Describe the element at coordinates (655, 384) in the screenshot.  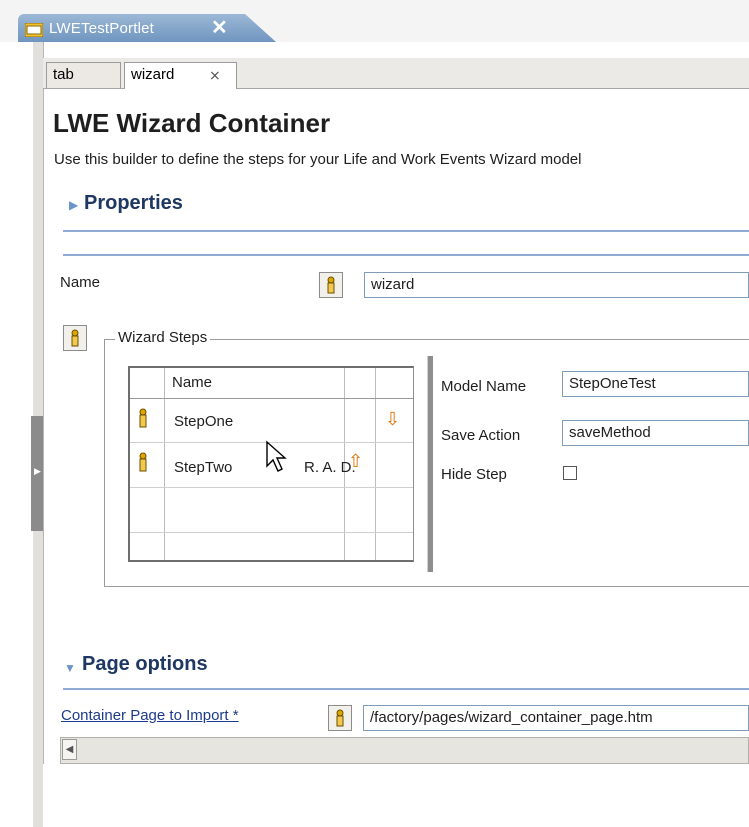
I see `model-name-field: StepOneTest` at that location.